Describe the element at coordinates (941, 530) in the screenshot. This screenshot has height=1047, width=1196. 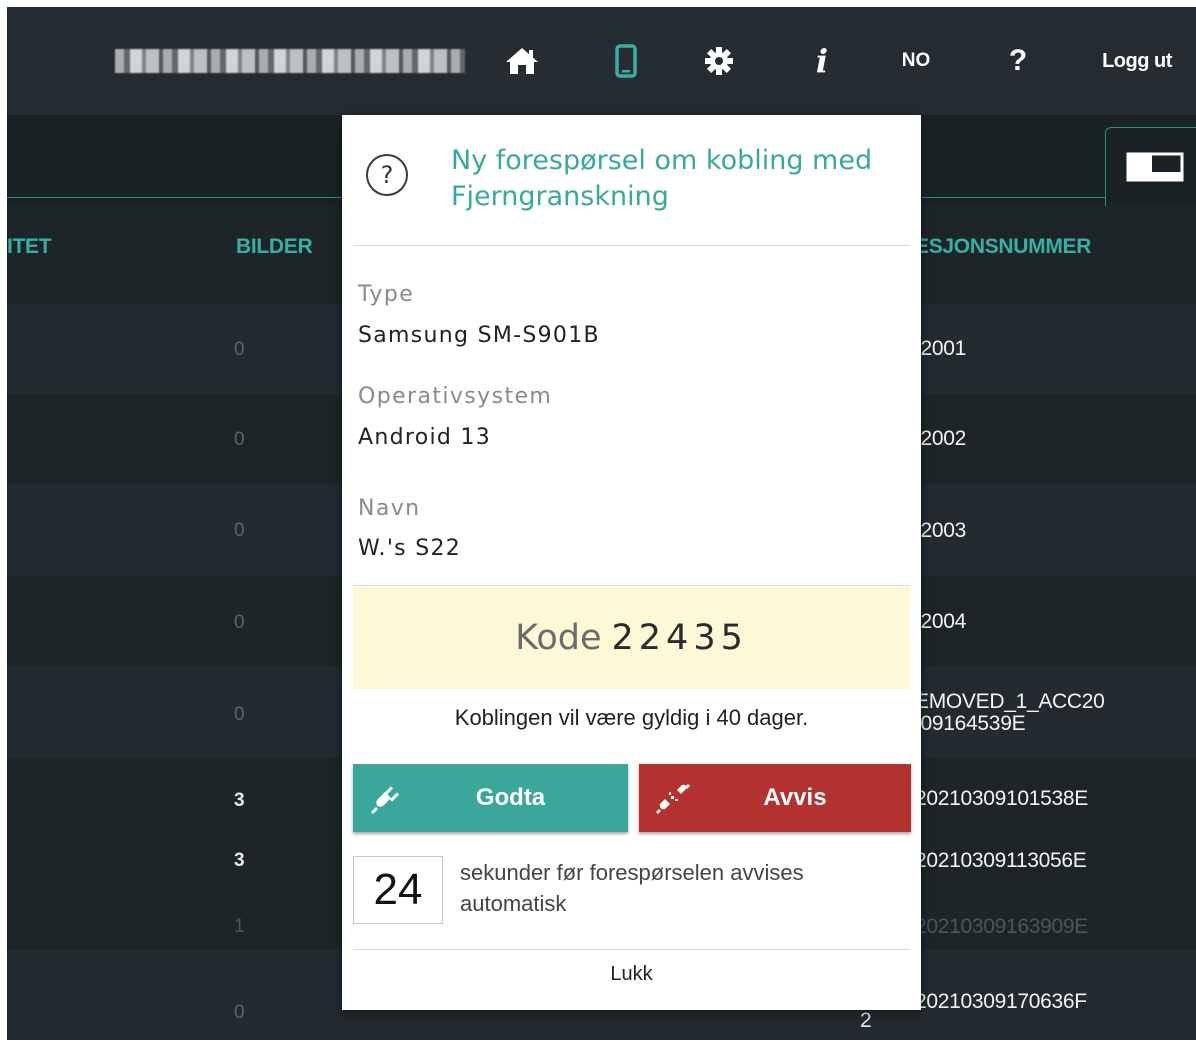
I see `cell-sesjonsnummer: !2003` at that location.